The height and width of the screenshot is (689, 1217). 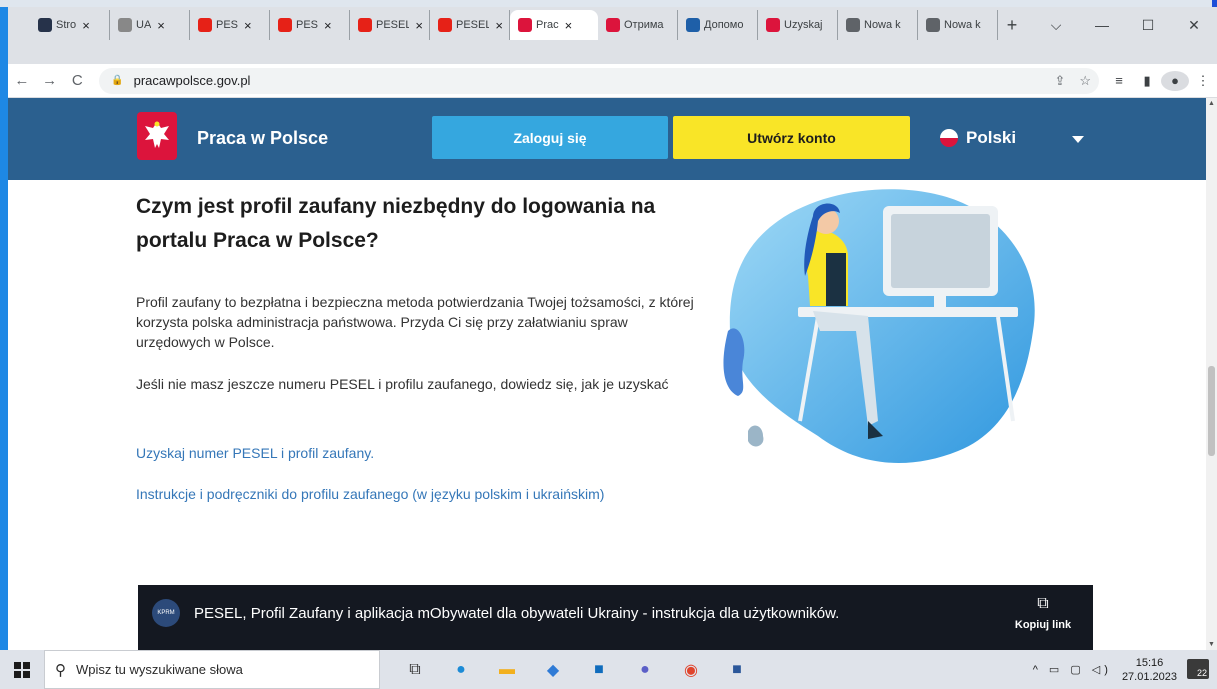 What do you see at coordinates (737, 670) in the screenshot?
I see `word-icon: ■` at bounding box center [737, 670].